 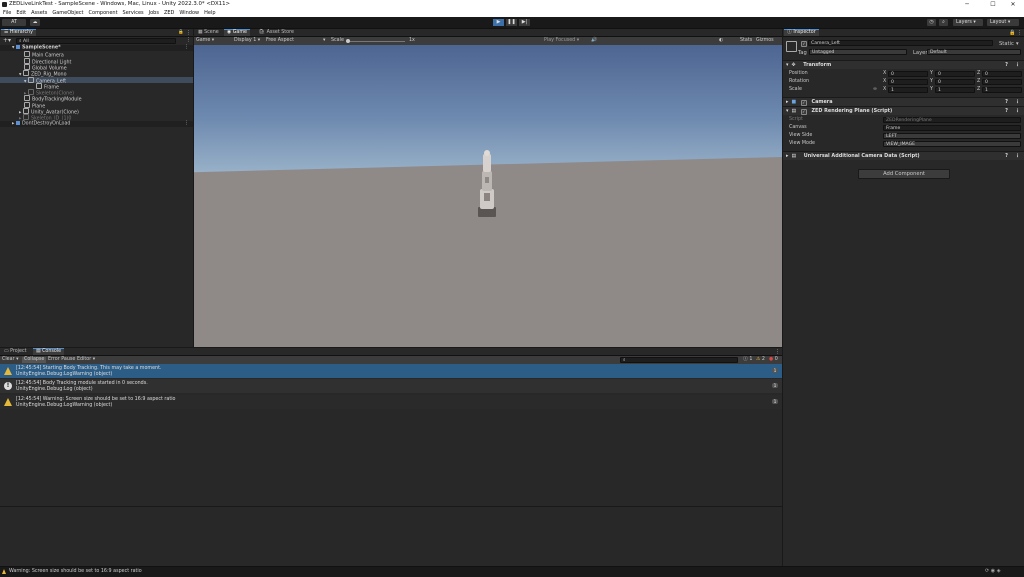 What do you see at coordinates (1003, 22) in the screenshot?
I see `layout-dropdown: Layout ▾` at bounding box center [1003, 22].